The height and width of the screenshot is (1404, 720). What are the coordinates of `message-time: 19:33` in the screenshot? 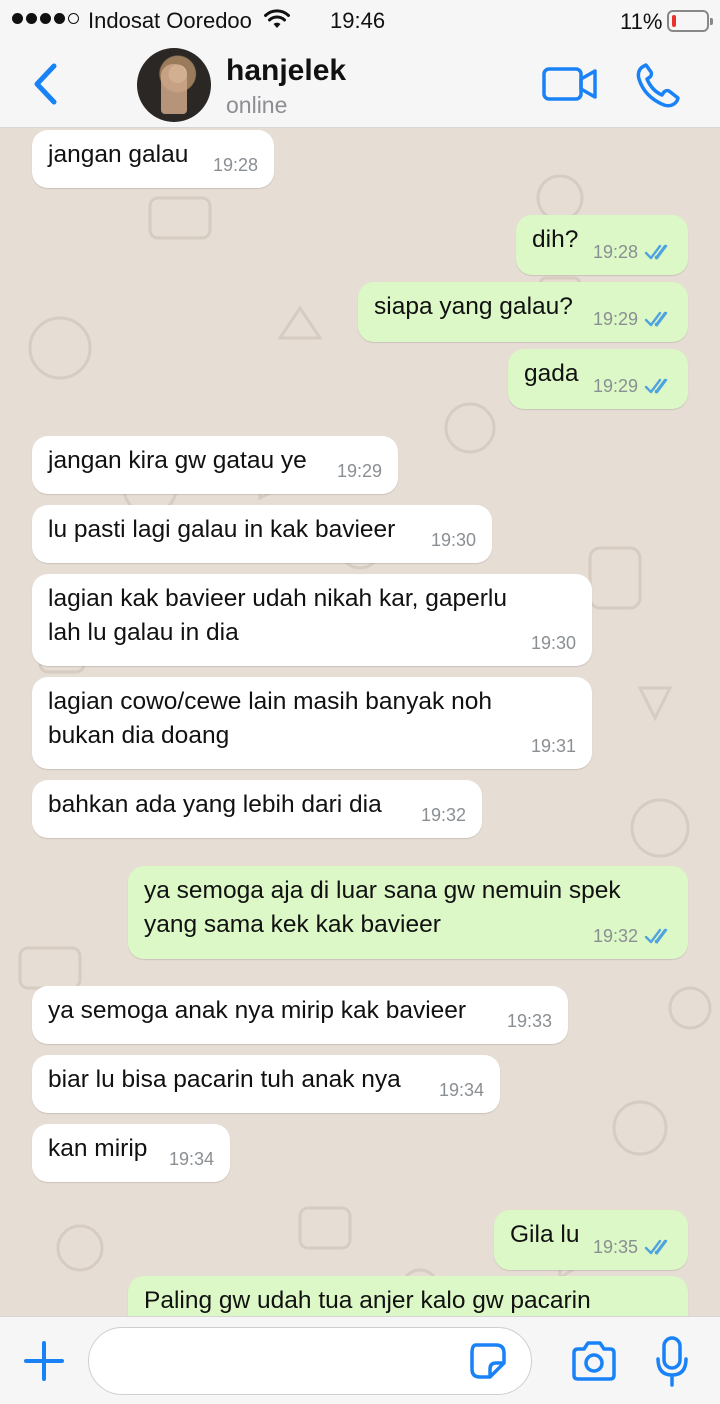 It's located at (529, 1021).